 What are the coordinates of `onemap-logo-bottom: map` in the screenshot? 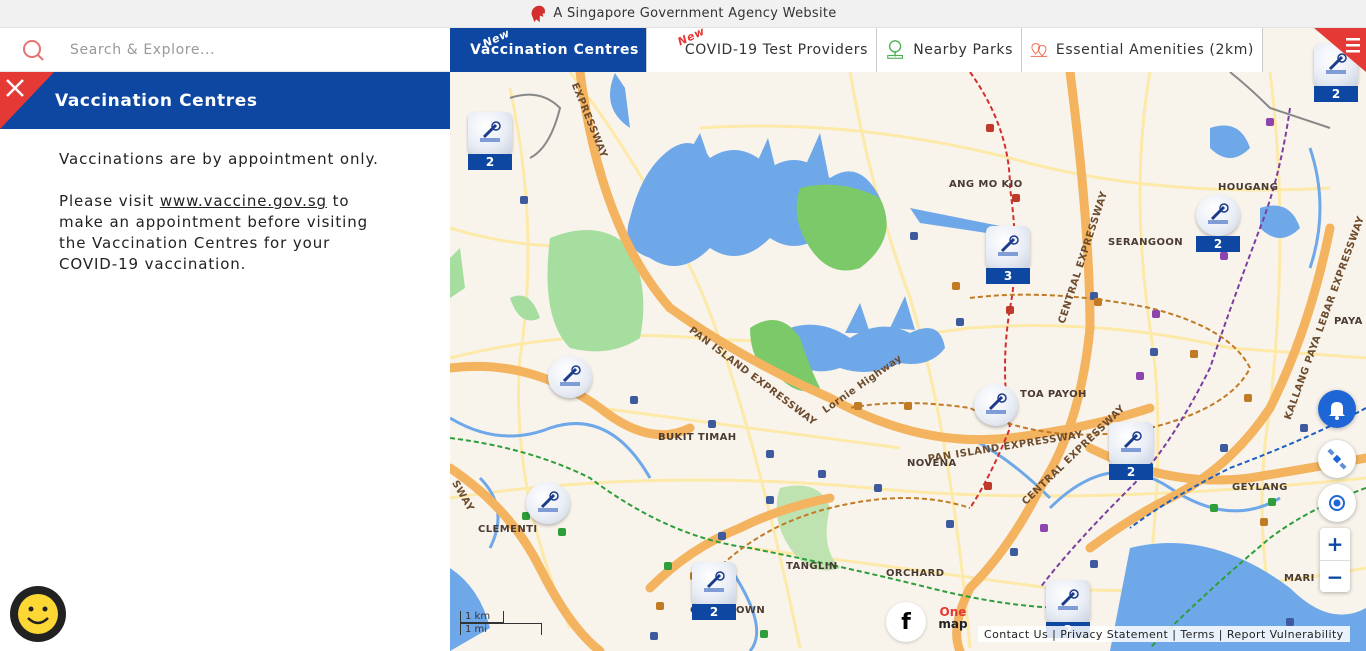 It's located at (953, 624).